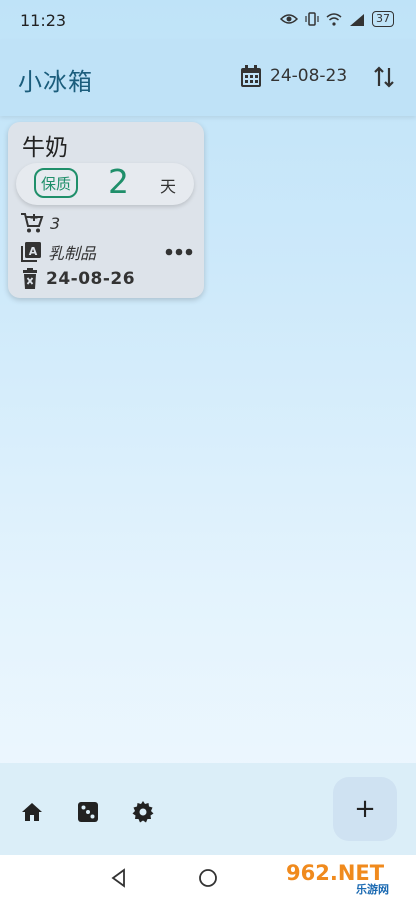 This screenshot has width=416, height=900. I want to click on status-bar: 11:23 37, so click(208, 20).